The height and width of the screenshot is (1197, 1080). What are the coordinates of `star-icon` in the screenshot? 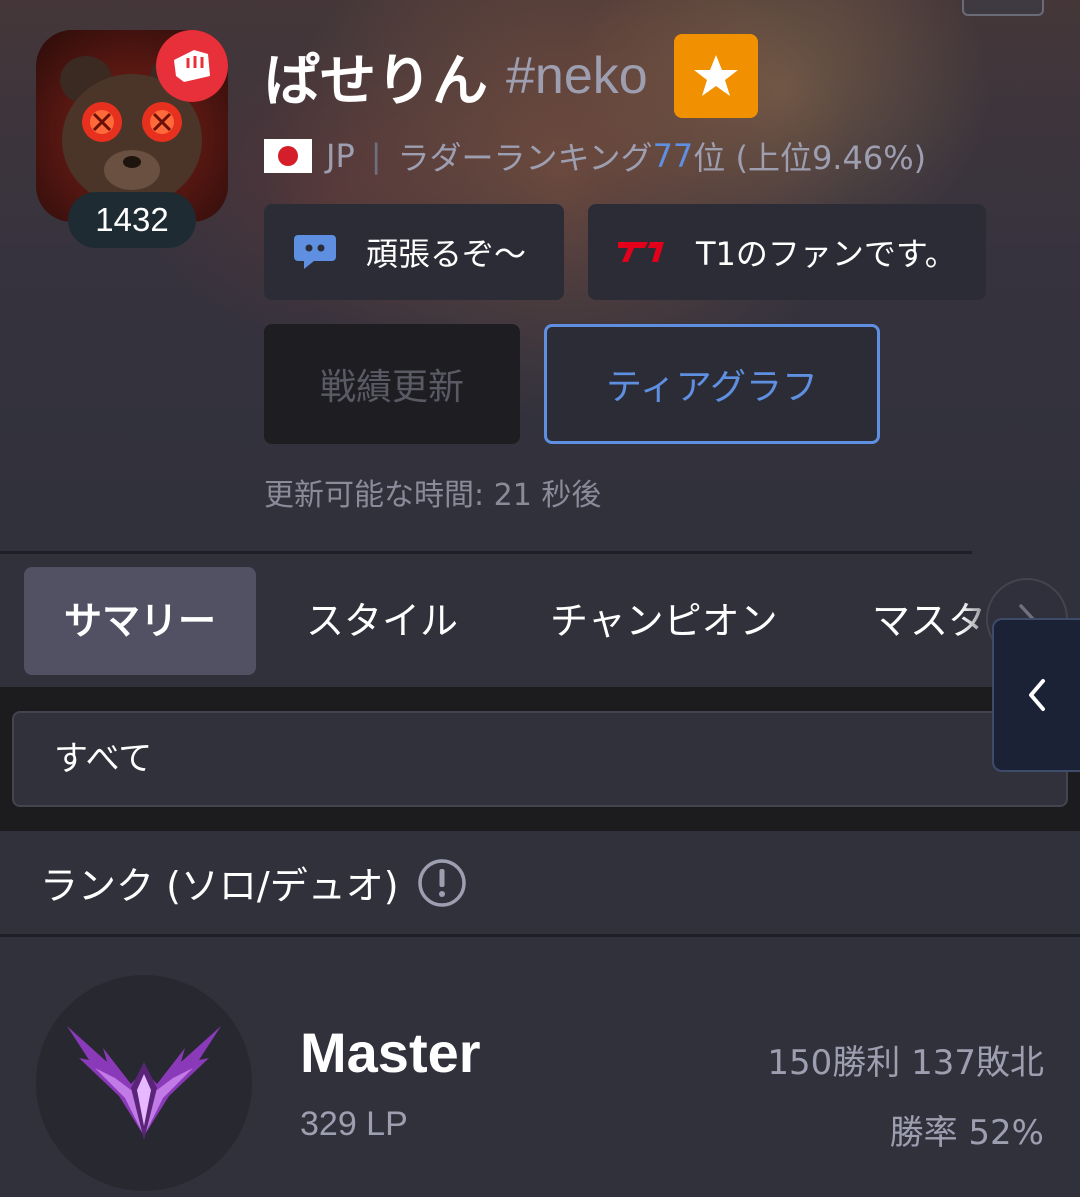 It's located at (715, 75).